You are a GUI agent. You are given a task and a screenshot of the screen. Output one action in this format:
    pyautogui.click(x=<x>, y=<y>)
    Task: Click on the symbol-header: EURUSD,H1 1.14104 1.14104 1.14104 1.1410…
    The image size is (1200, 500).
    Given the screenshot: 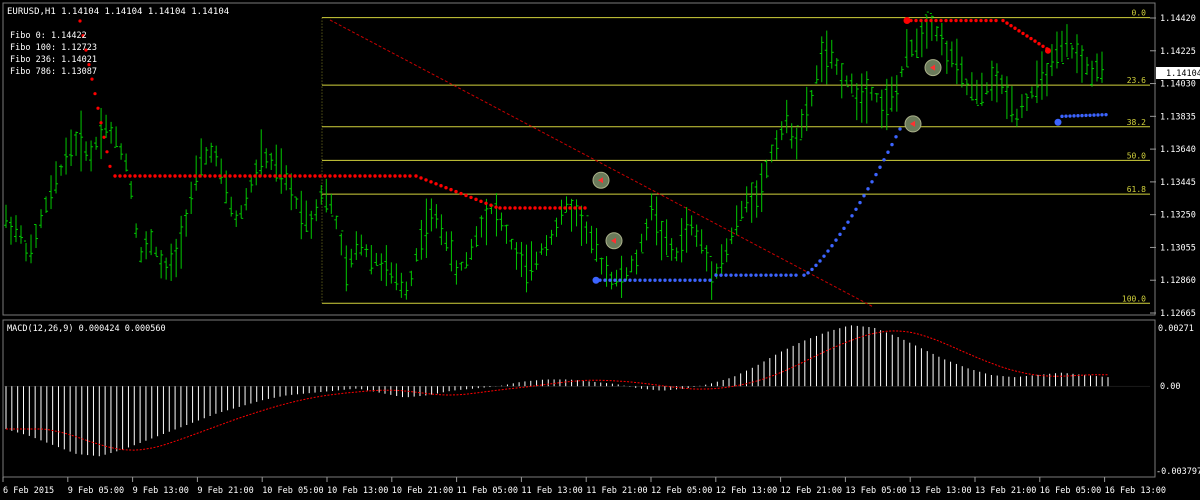 What is the action you would take?
    pyautogui.click(x=118, y=12)
    